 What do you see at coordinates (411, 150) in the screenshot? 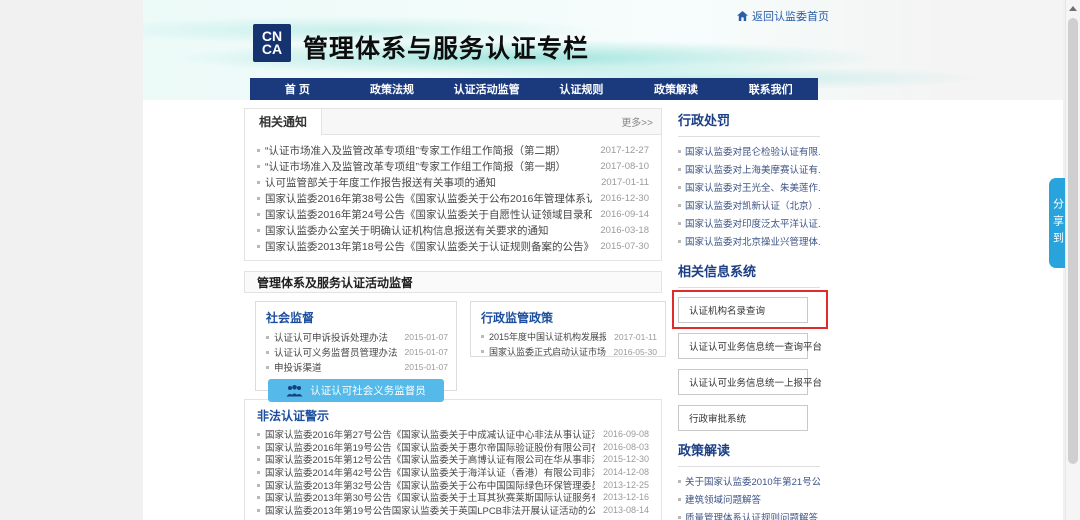
I see `notice-link: “认证市场准入及监管改革专项组”专家工作组工作简报（第二期）` at bounding box center [411, 150].